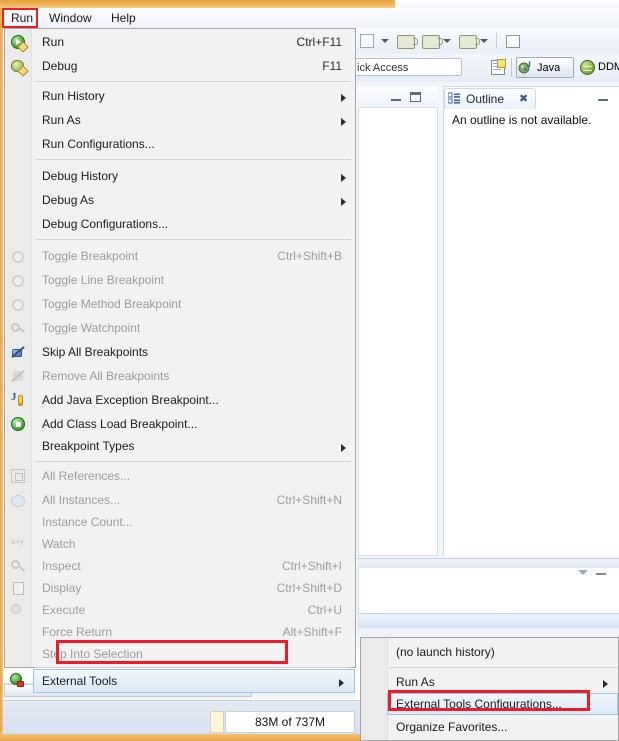  I want to click on menu-item-toggle-method-breakpoint: Toggle Method Breakpoint, so click(181, 305).